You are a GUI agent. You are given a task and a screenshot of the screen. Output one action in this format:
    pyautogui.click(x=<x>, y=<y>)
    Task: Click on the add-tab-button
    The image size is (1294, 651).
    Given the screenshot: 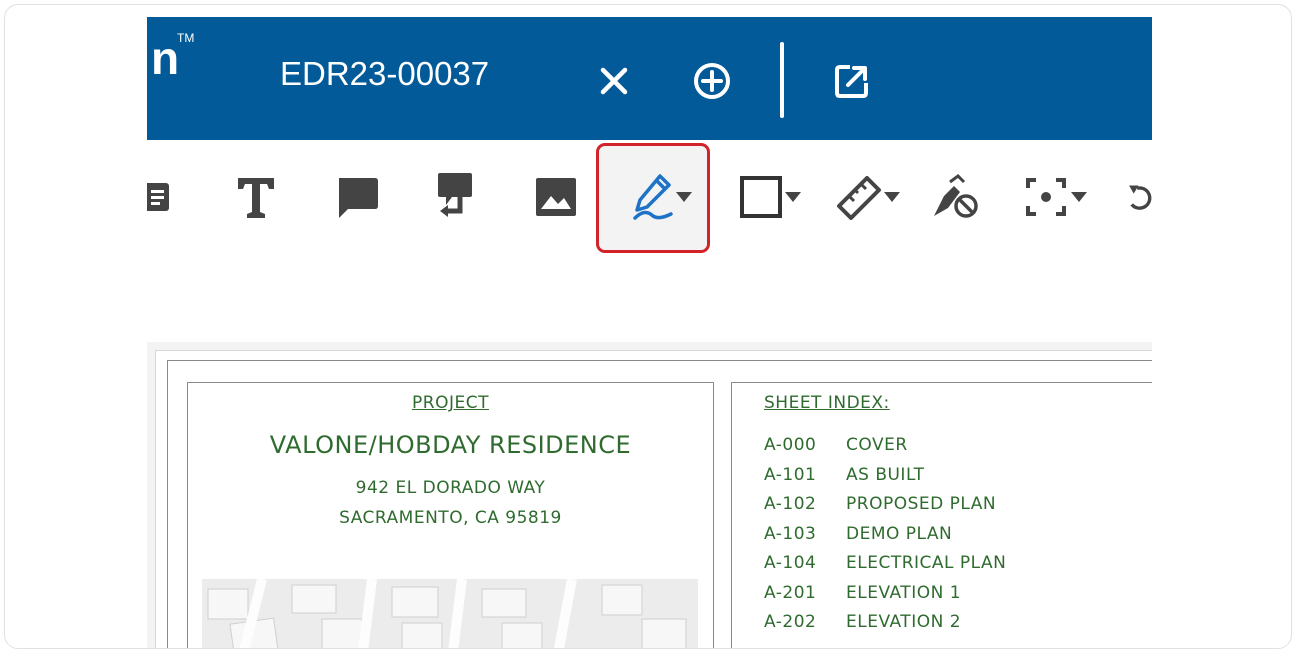 What is the action you would take?
    pyautogui.click(x=712, y=81)
    